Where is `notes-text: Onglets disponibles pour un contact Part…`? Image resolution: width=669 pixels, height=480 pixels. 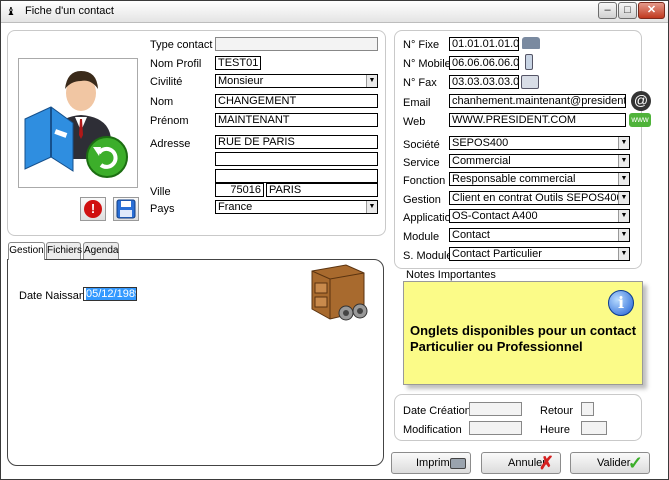
notes-text: Onglets disponibles pour un contact Part… is located at coordinates (523, 338).